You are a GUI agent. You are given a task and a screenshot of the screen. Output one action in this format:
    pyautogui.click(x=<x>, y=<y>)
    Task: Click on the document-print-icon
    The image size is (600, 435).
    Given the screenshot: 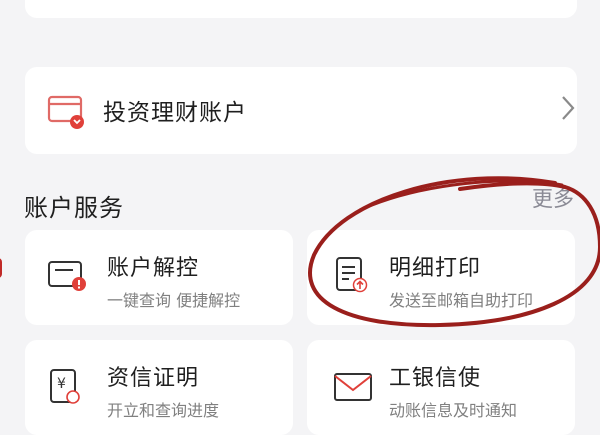 What is the action you would take?
    pyautogui.click(x=353, y=278)
    